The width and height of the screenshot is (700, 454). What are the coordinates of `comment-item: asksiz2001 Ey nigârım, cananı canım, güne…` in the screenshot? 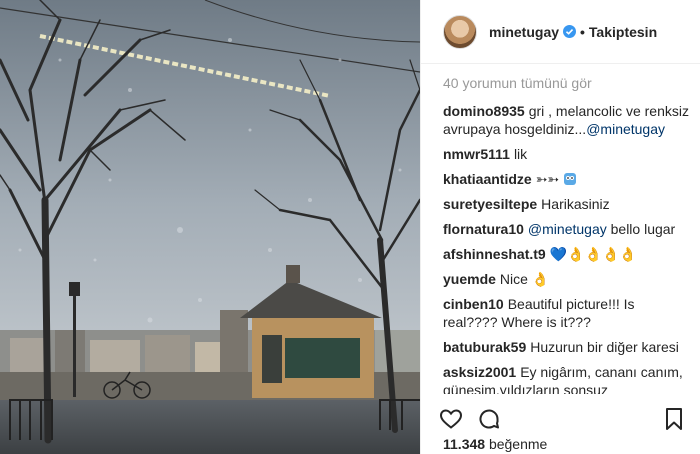 It's located at (567, 378).